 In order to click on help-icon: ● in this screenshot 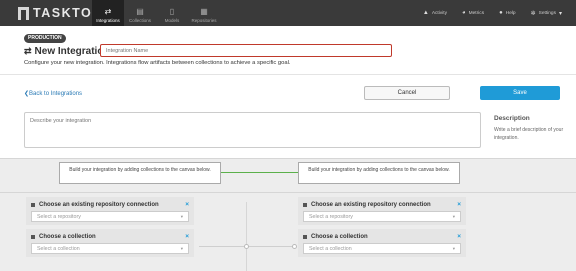, I will do `click(501, 13)`.